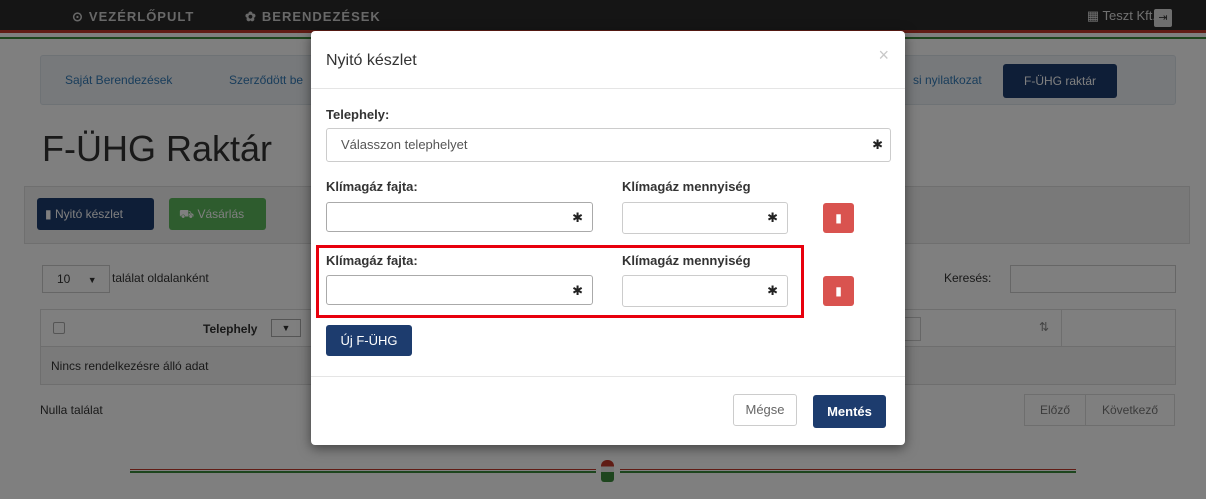 The image size is (1206, 499). I want to click on close-icon: ×, so click(883, 55).